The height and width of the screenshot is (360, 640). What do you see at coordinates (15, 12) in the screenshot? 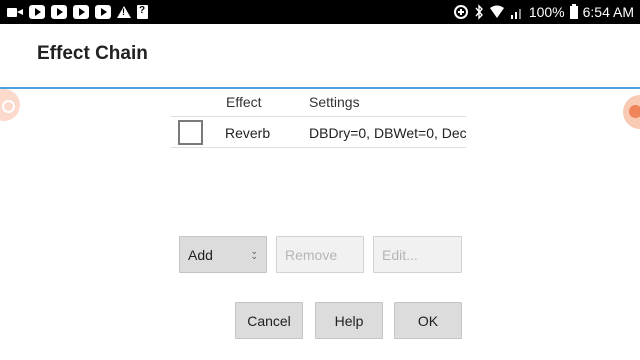
I see `camera-icon` at bounding box center [15, 12].